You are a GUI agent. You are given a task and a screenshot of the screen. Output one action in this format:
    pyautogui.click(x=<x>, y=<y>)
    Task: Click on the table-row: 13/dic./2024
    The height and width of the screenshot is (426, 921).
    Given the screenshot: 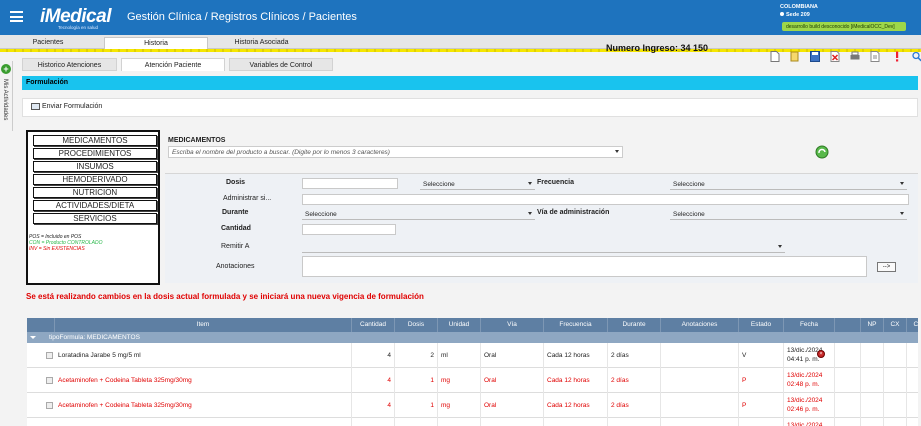 What is the action you would take?
    pyautogui.click(x=472, y=422)
    